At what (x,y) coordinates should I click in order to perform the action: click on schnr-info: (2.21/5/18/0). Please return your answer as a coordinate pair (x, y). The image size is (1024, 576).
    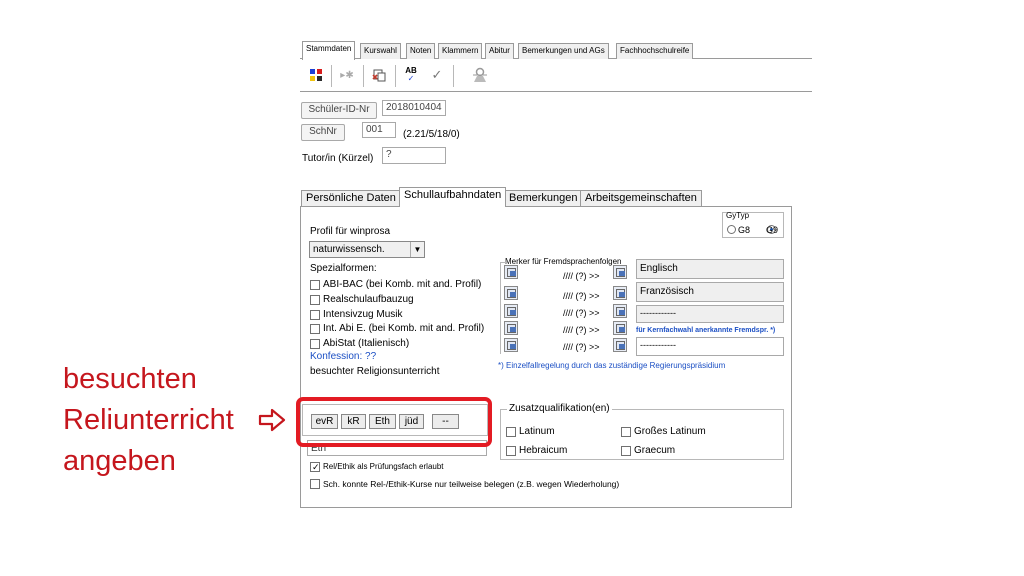
    Looking at the image, I should click on (431, 134).